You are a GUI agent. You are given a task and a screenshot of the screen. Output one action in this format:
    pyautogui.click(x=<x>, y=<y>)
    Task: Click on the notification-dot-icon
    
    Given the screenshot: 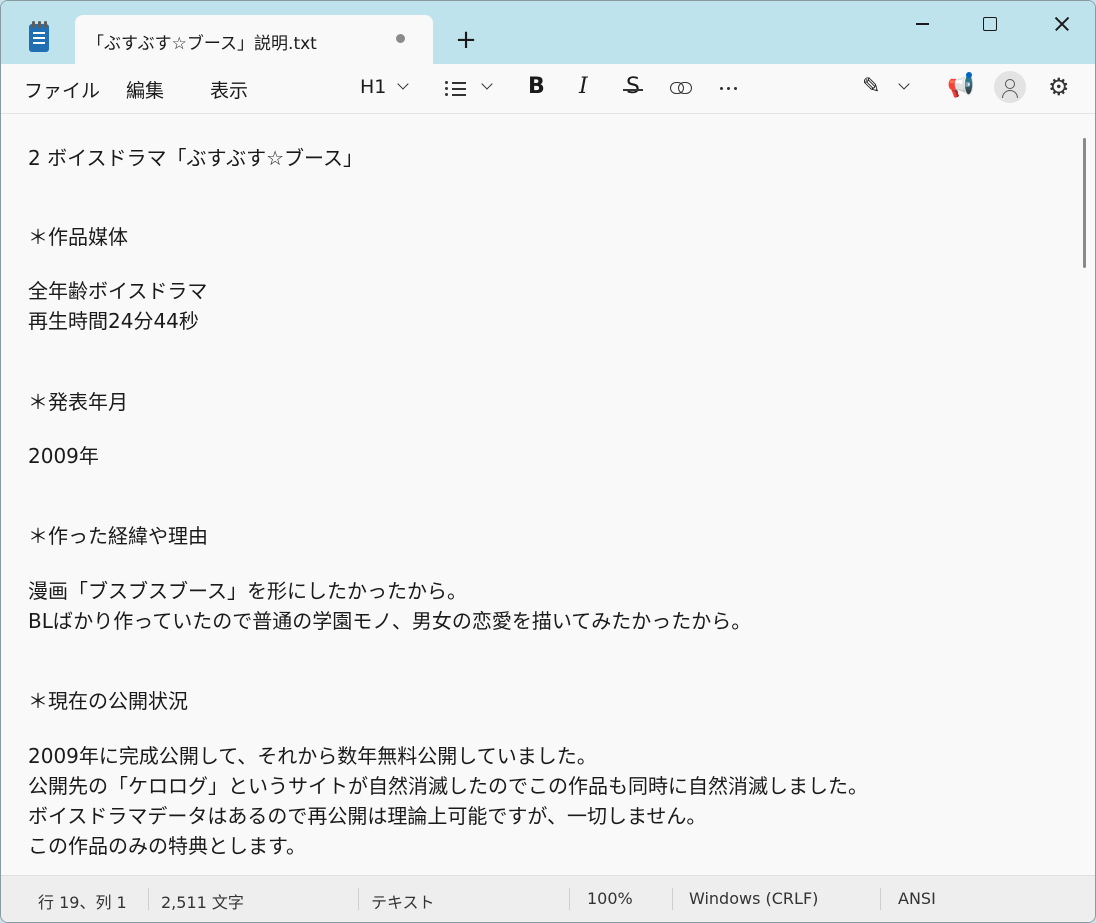 What is the action you would take?
    pyautogui.click(x=969, y=75)
    